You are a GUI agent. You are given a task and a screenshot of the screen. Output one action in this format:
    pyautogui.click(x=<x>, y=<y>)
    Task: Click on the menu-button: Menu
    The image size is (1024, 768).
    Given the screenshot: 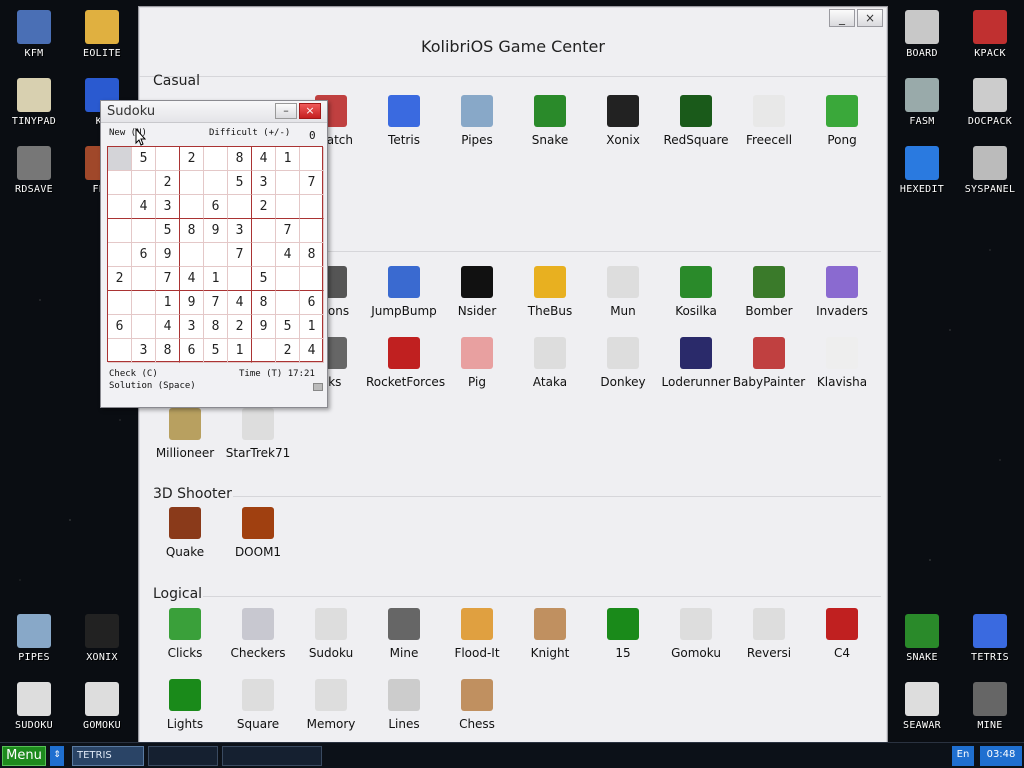 What is the action you would take?
    pyautogui.click(x=24, y=756)
    